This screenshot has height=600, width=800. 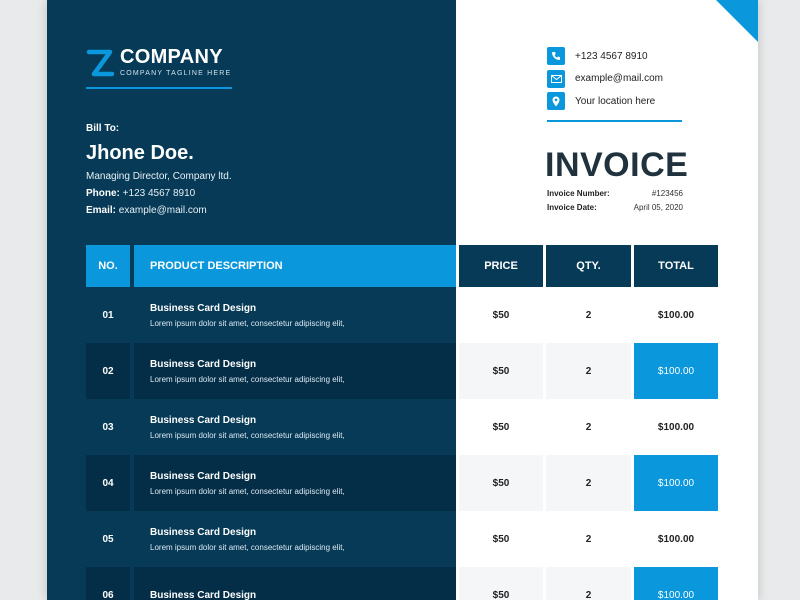 What do you see at coordinates (605, 101) in the screenshot?
I see `contact-location: Your location here` at bounding box center [605, 101].